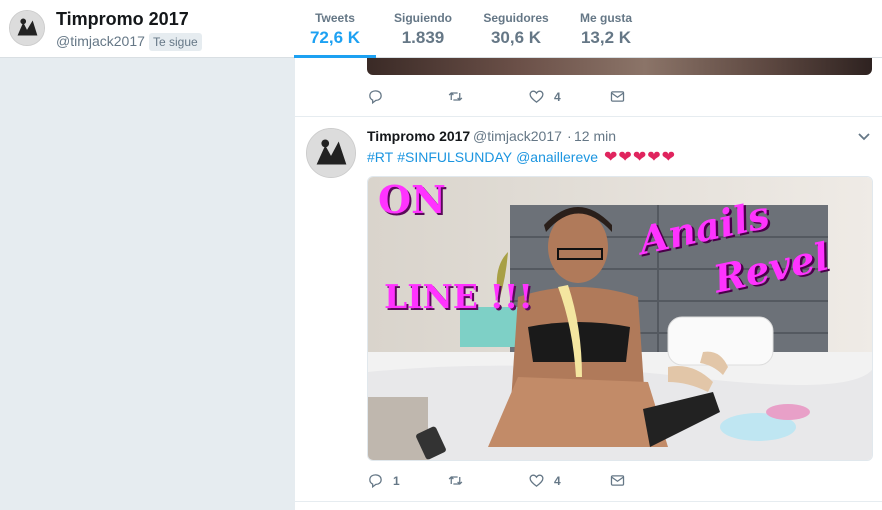 This screenshot has width=882, height=510. I want to click on stat-likes: Me gusta 13,2 K, so click(606, 29).